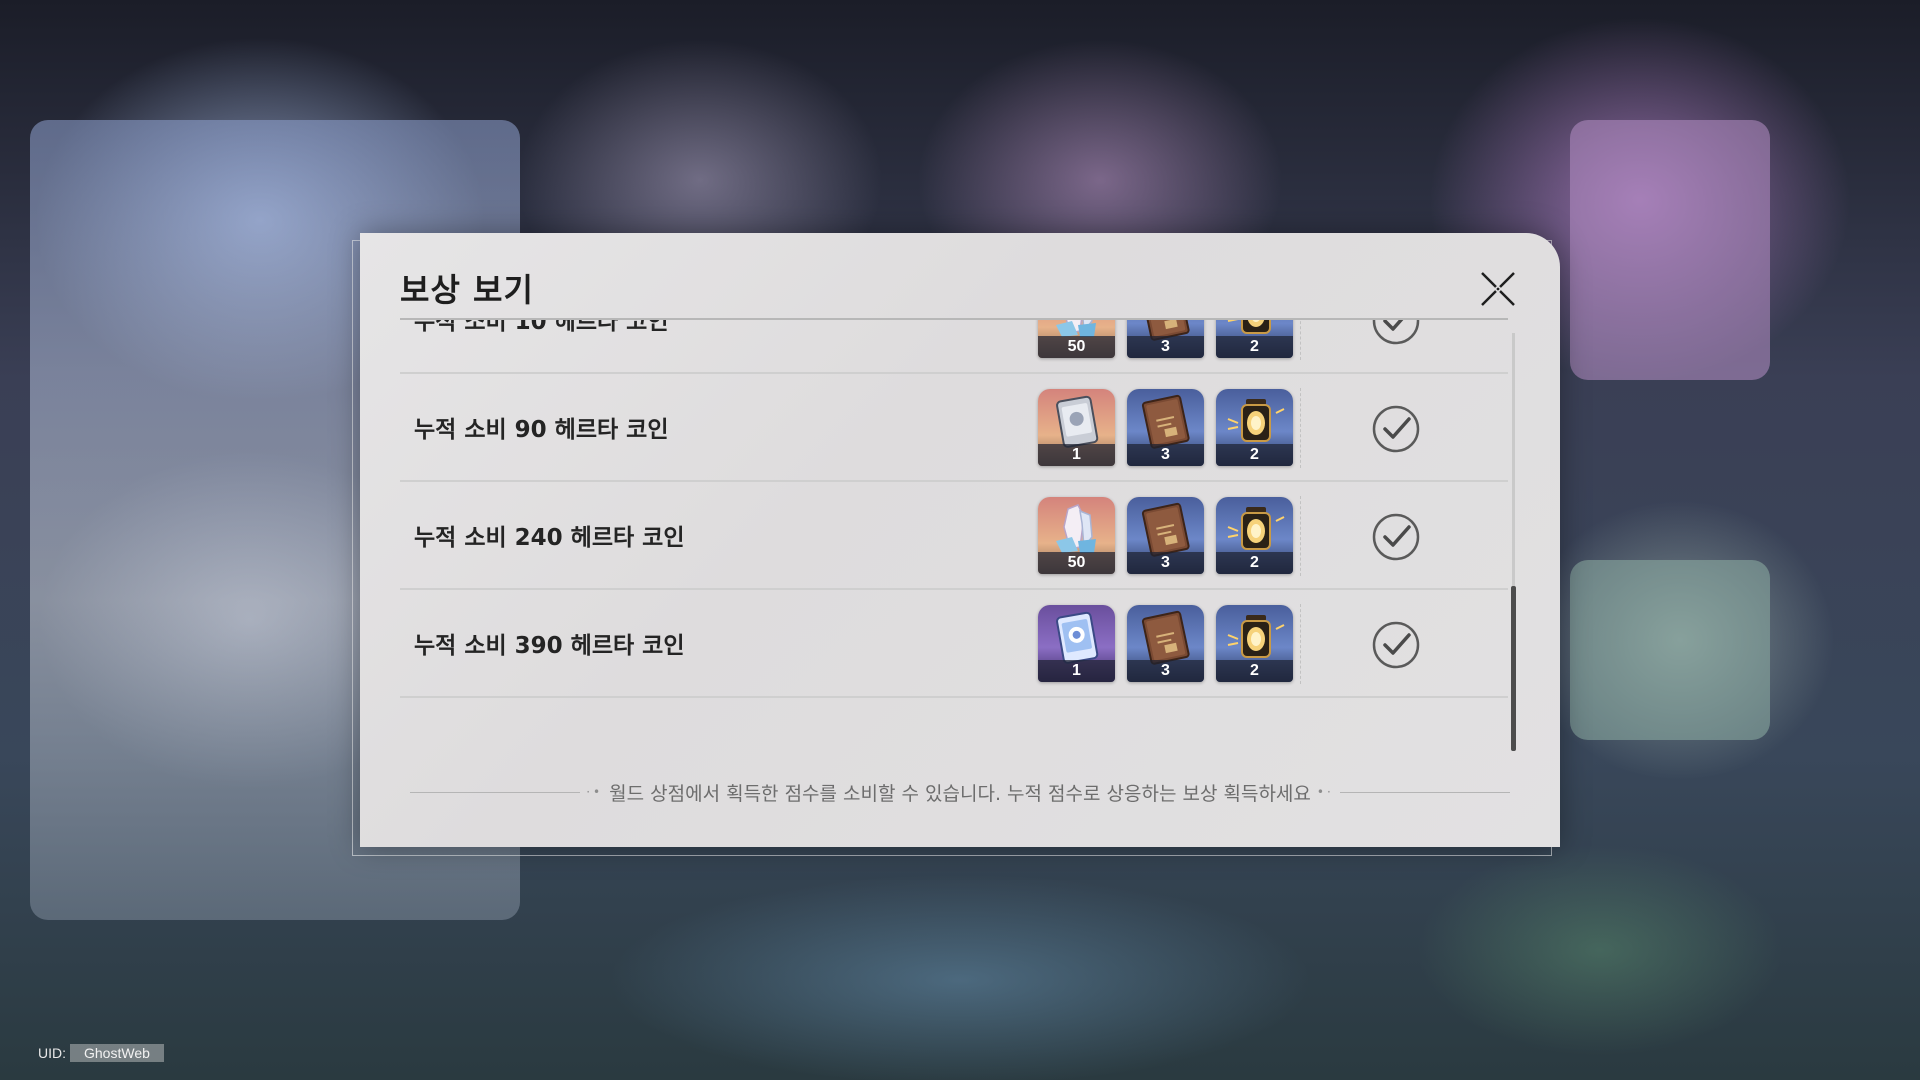 Image resolution: width=1920 pixels, height=1080 pixels. Describe the element at coordinates (541, 327) in the screenshot. I see `reward-row-label: 누적 소비 10 헤르타 코인` at that location.